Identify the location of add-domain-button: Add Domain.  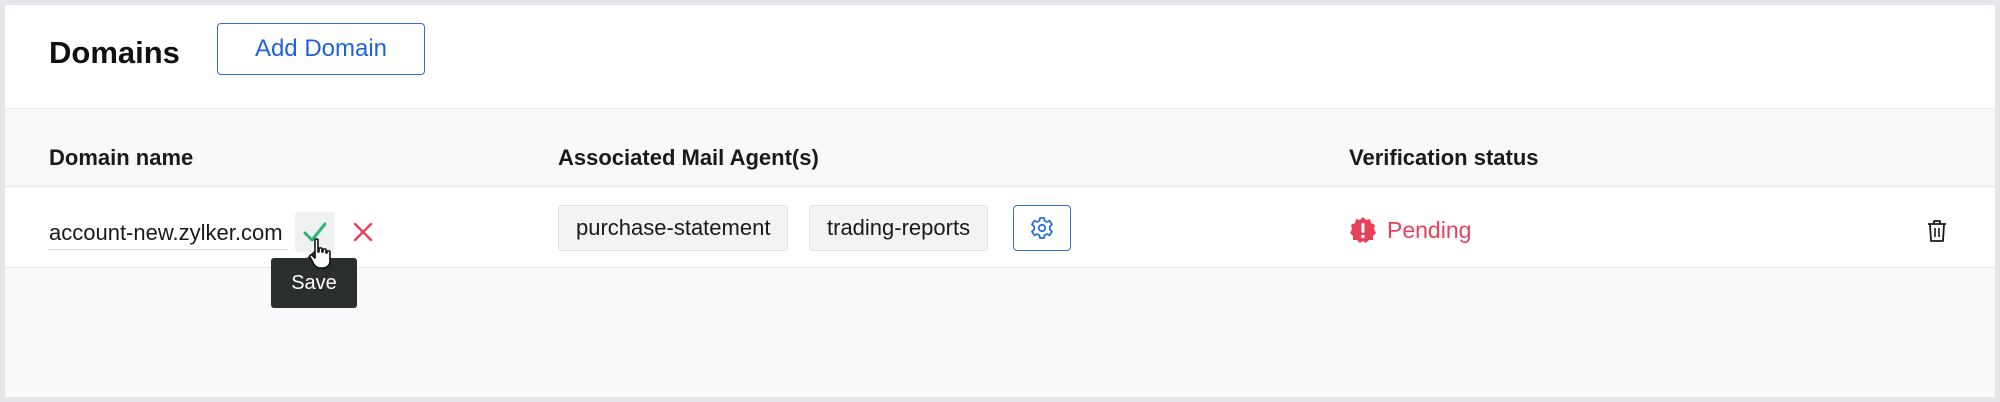
(321, 49).